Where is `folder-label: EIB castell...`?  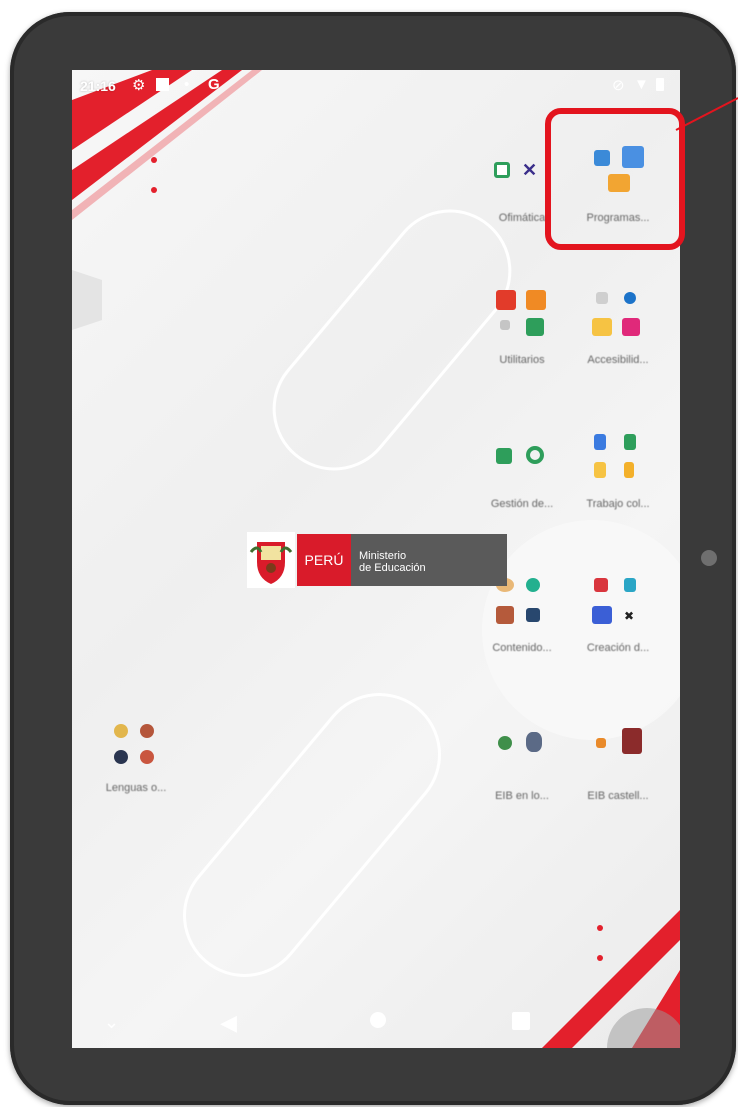
folder-label: EIB castell... is located at coordinates (618, 796).